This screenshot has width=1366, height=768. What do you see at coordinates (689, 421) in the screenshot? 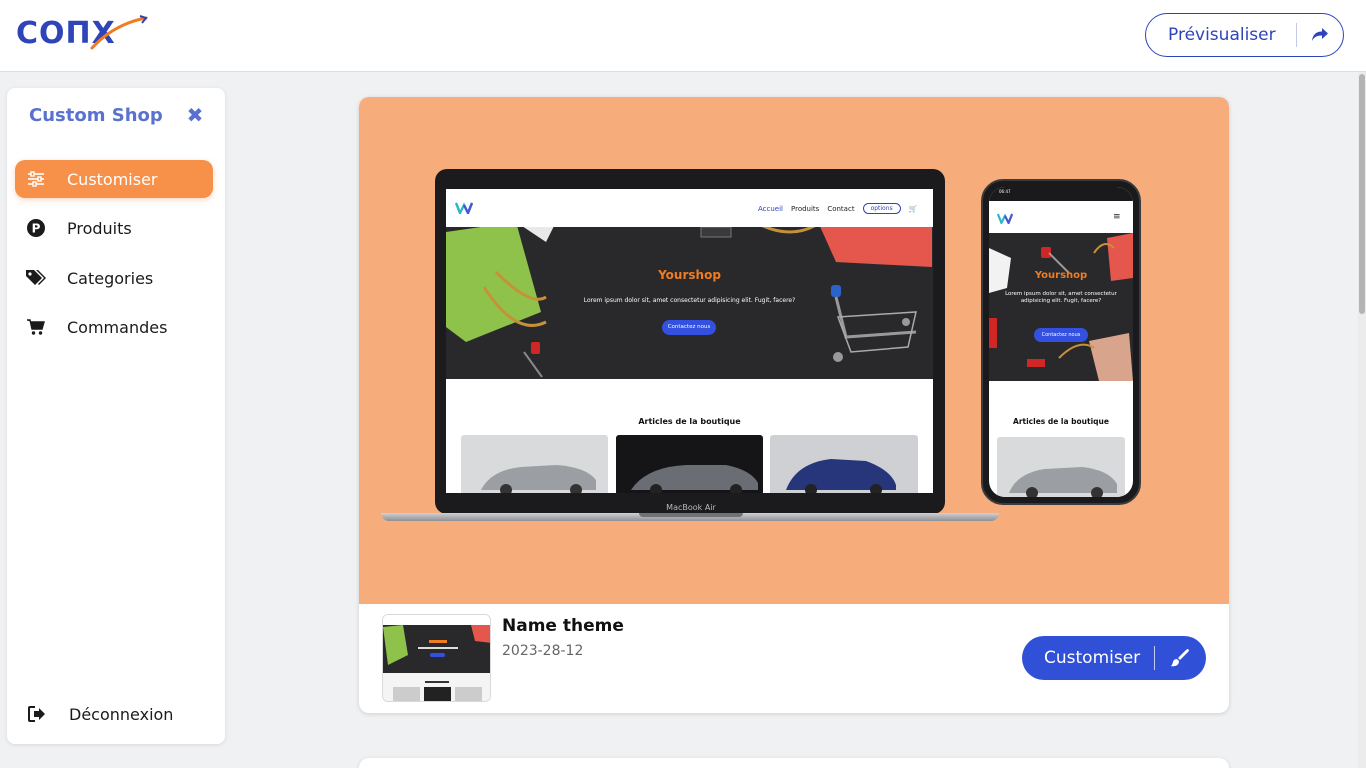
I see `mock-articles-title: Articles de la boutique` at bounding box center [689, 421].